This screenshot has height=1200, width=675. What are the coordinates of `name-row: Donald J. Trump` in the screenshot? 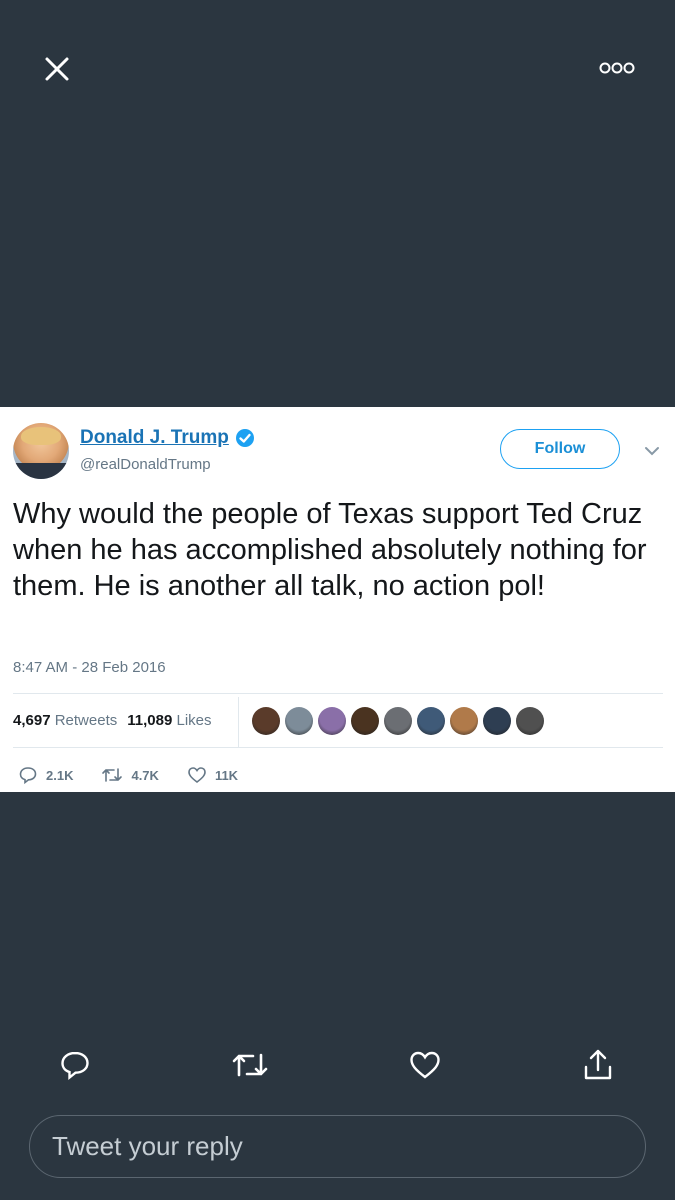 It's located at (167, 438).